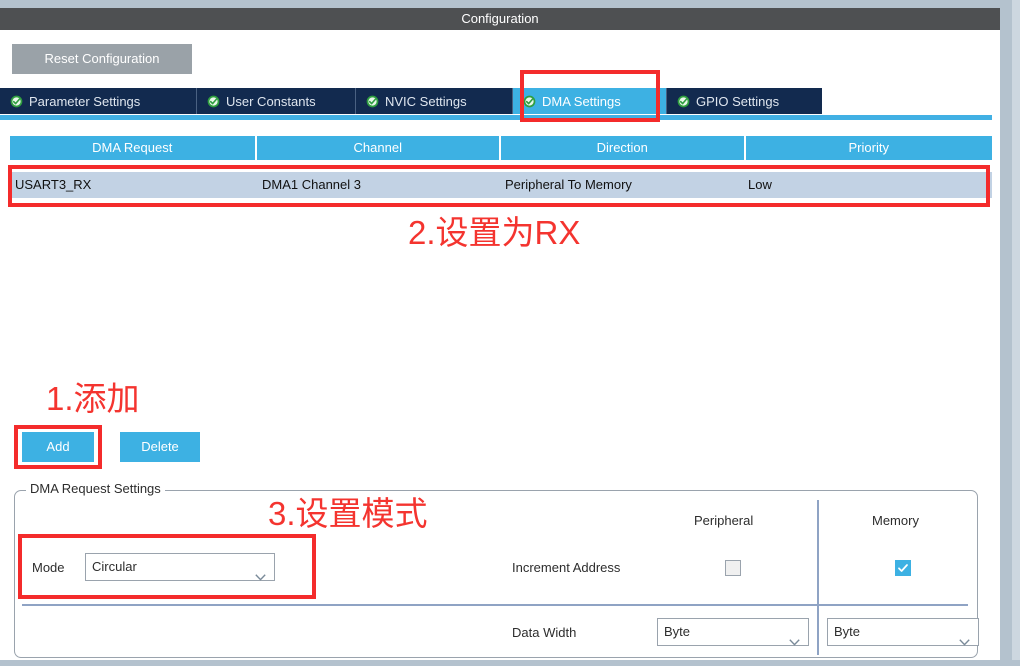 This screenshot has width=1020, height=666. What do you see at coordinates (114, 566) in the screenshot?
I see `mode-select-value: Circular` at bounding box center [114, 566].